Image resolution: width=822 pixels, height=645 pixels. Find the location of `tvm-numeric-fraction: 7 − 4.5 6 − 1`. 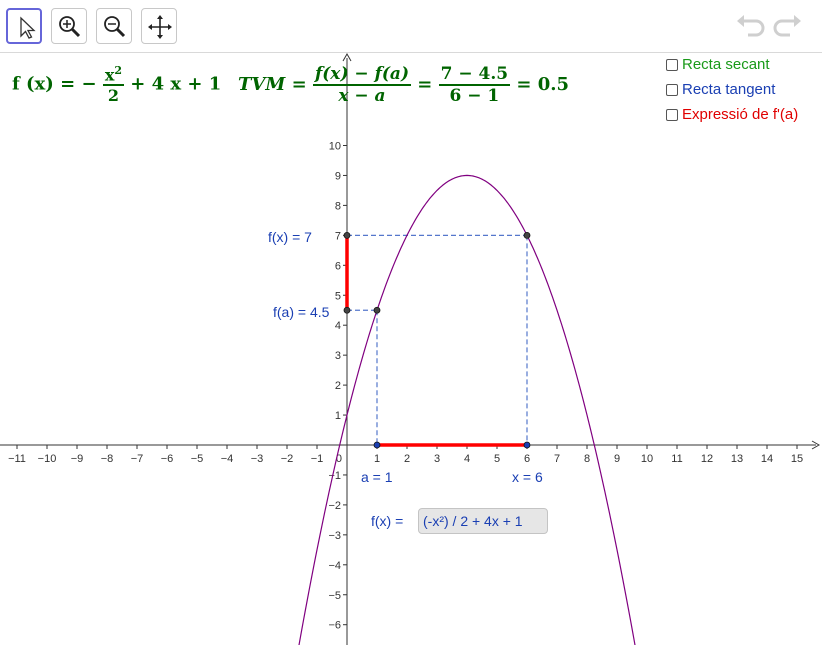

tvm-numeric-fraction: 7 − 4.5 6 − 1 is located at coordinates (474, 85).